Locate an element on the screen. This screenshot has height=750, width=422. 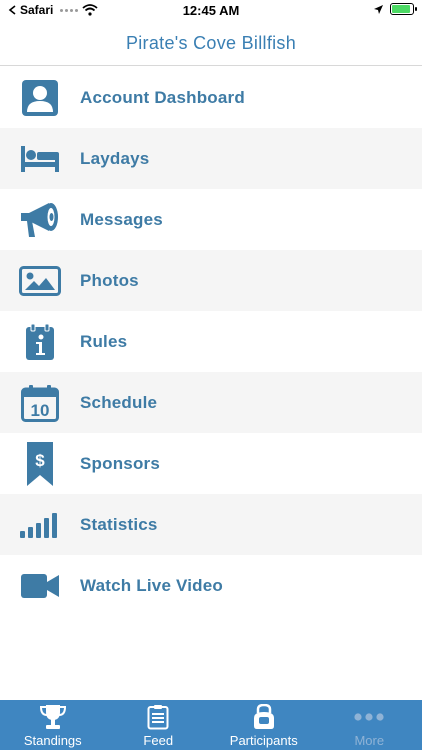
menu-item-sponsors: $ Sponsors is located at coordinates (211, 463).